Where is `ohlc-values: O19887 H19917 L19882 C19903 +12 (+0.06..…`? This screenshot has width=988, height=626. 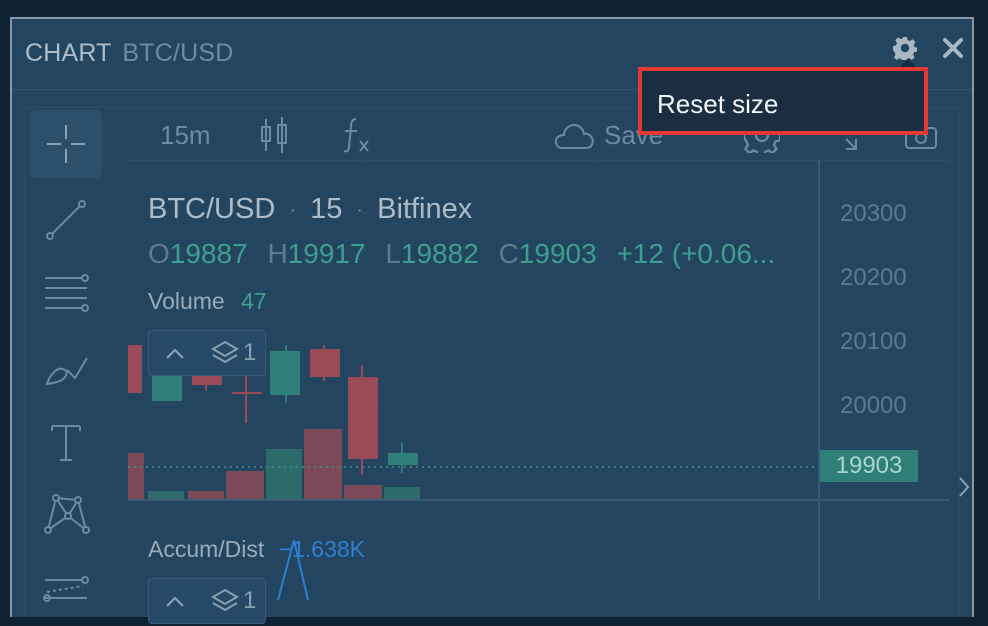 ohlc-values: O19887 H19917 L19882 C19903 +12 (+0.06..… is located at coordinates (461, 254).